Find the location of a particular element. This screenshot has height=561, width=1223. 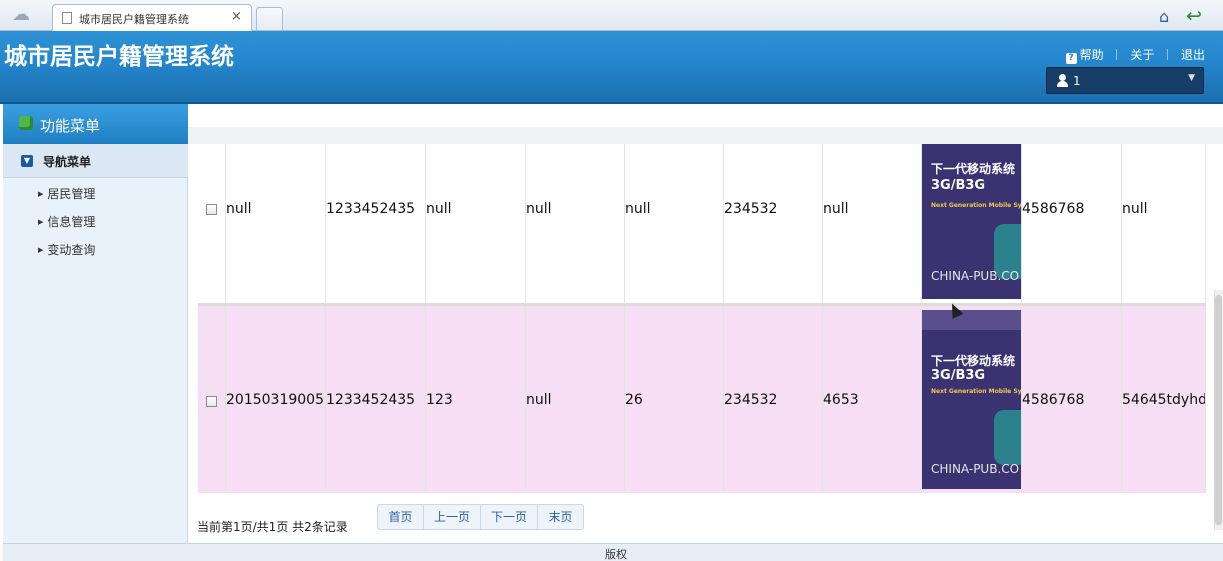

top-links: ? 帮助 关于 退出 is located at coordinates (1135, 55).